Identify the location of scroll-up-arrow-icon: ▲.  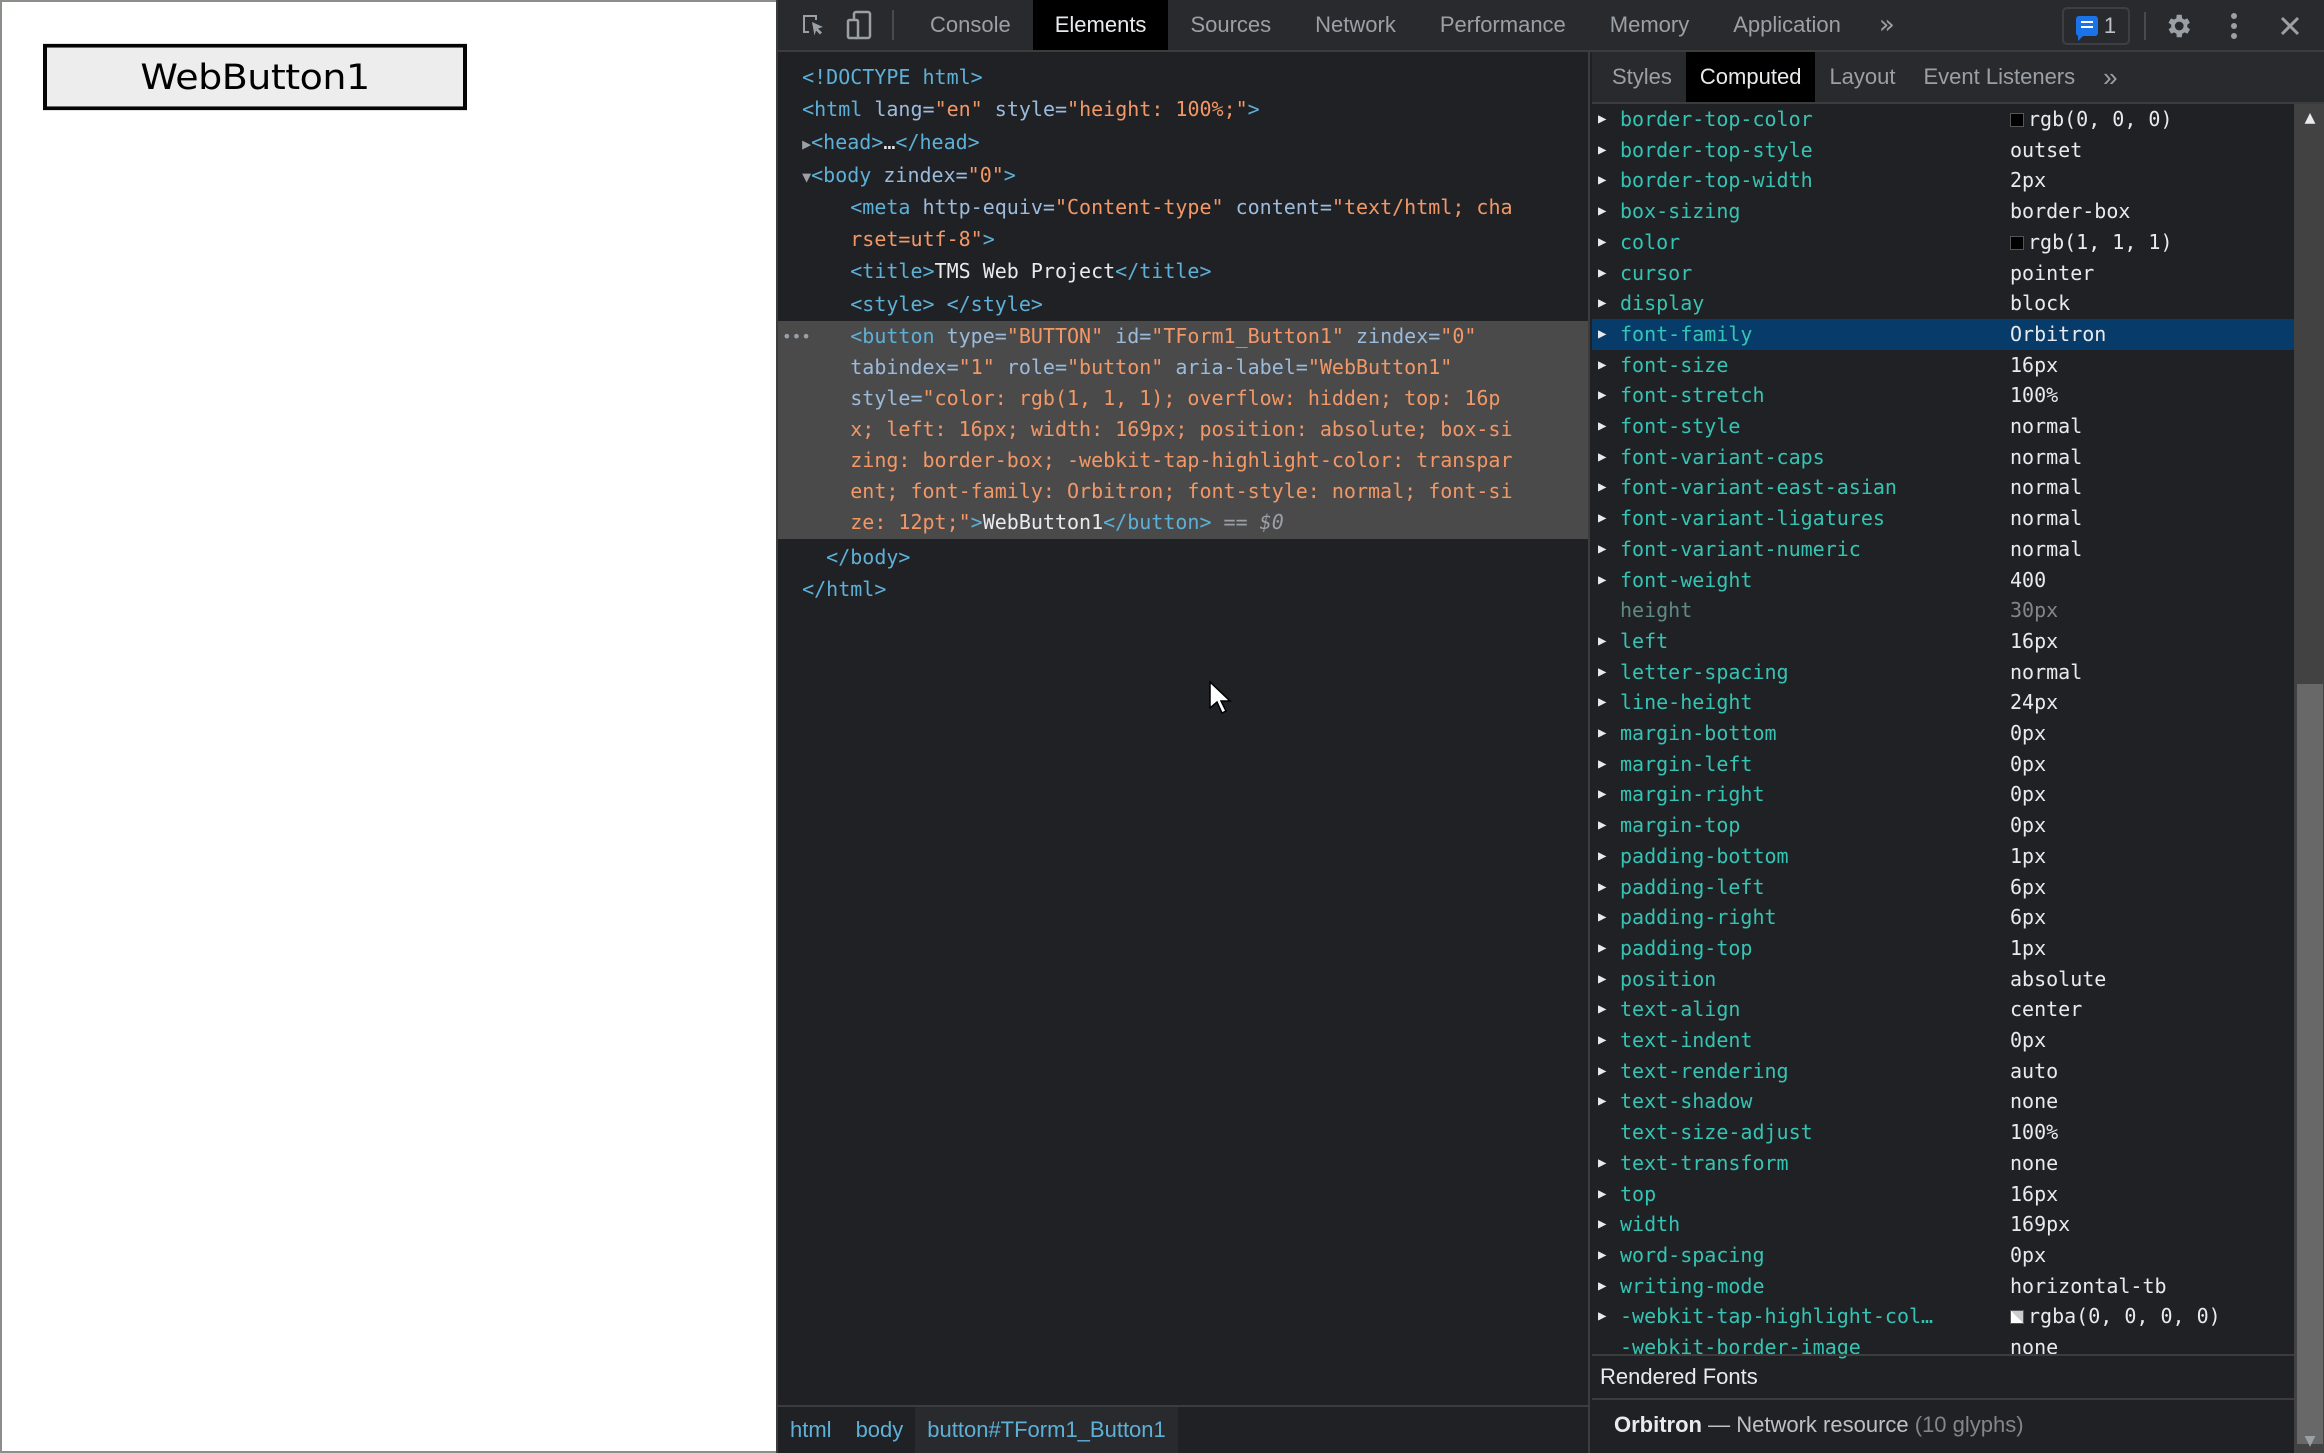
(2309, 118).